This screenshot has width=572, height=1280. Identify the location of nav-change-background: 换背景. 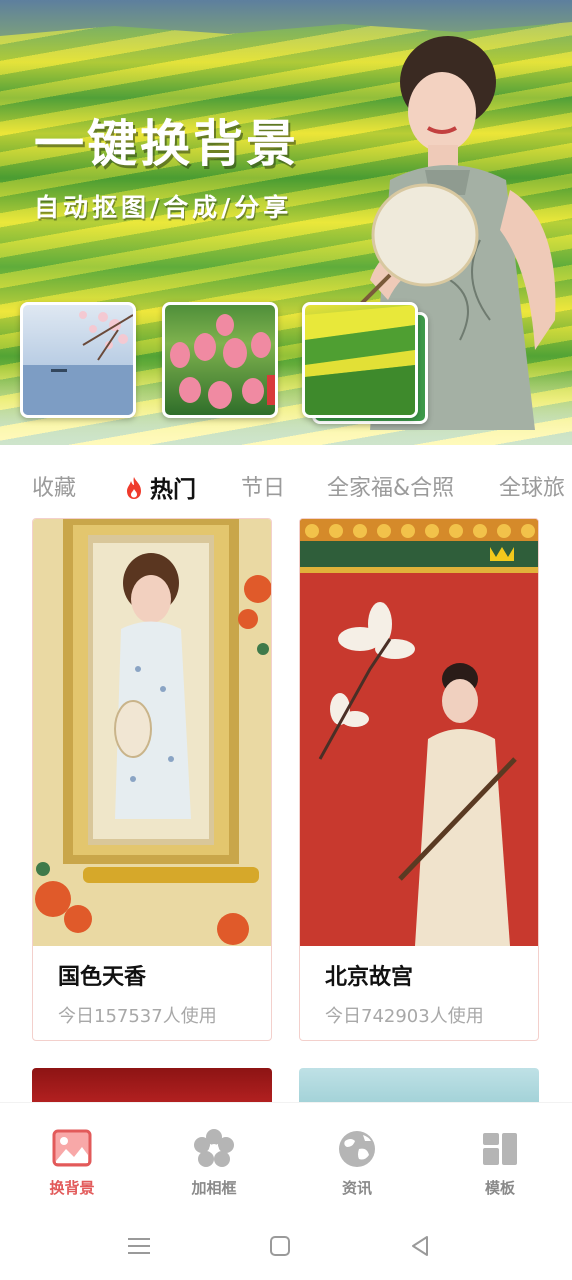
(72, 1163).